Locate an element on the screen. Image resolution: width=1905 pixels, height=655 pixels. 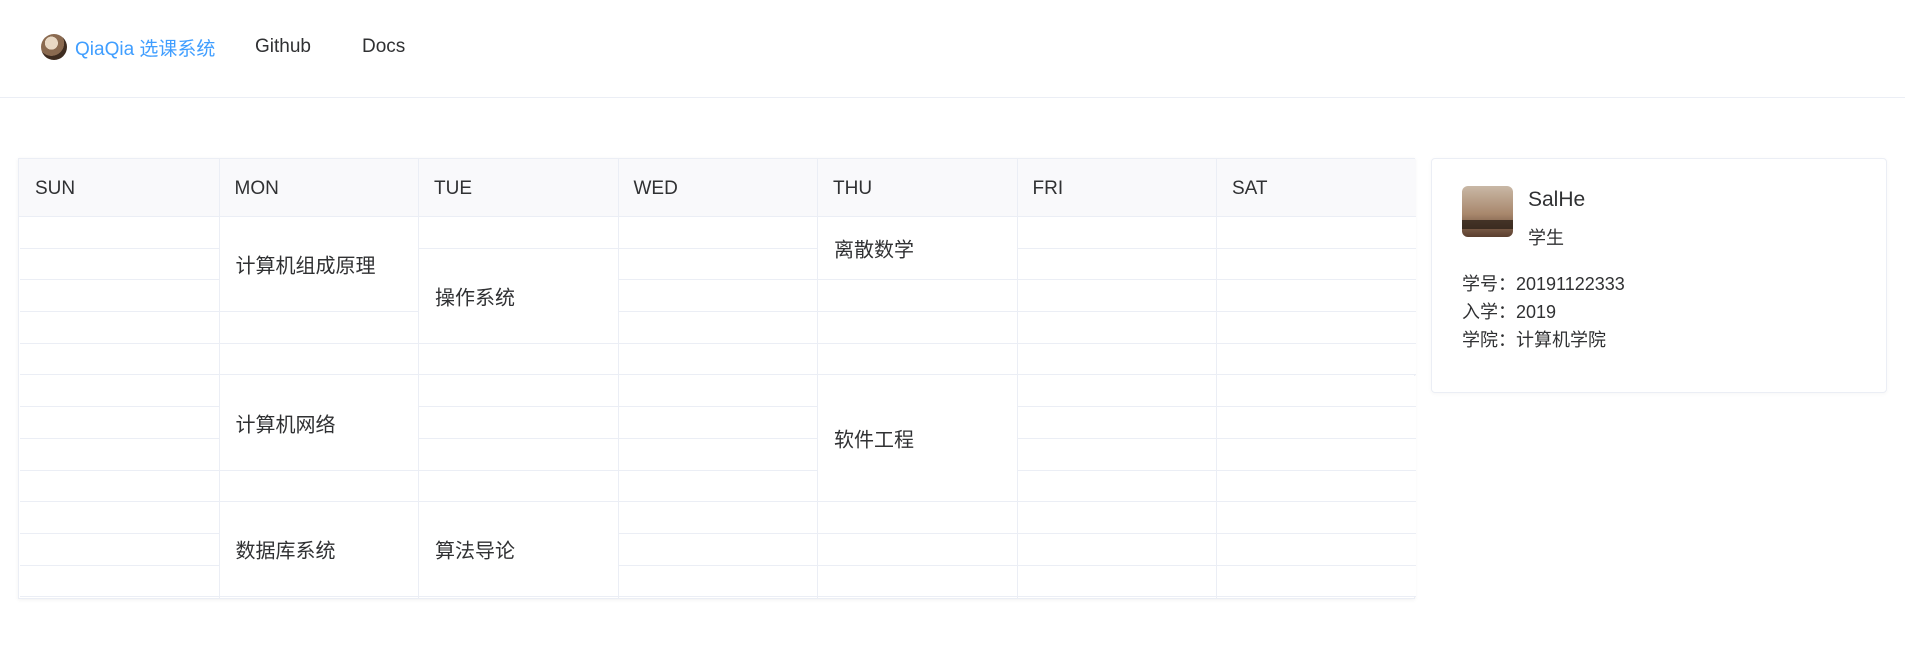
course-block: 数据库系统 is located at coordinates (318, 550).